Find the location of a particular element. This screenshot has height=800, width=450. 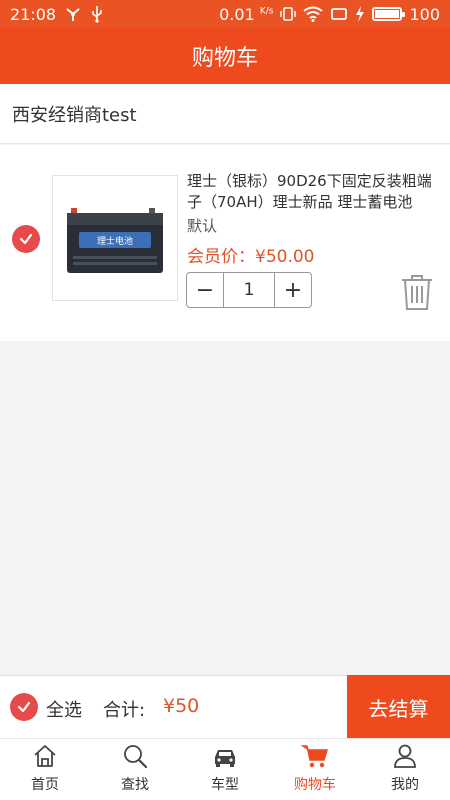

status-right: 0.01 K/s 100 is located at coordinates (329, 14).